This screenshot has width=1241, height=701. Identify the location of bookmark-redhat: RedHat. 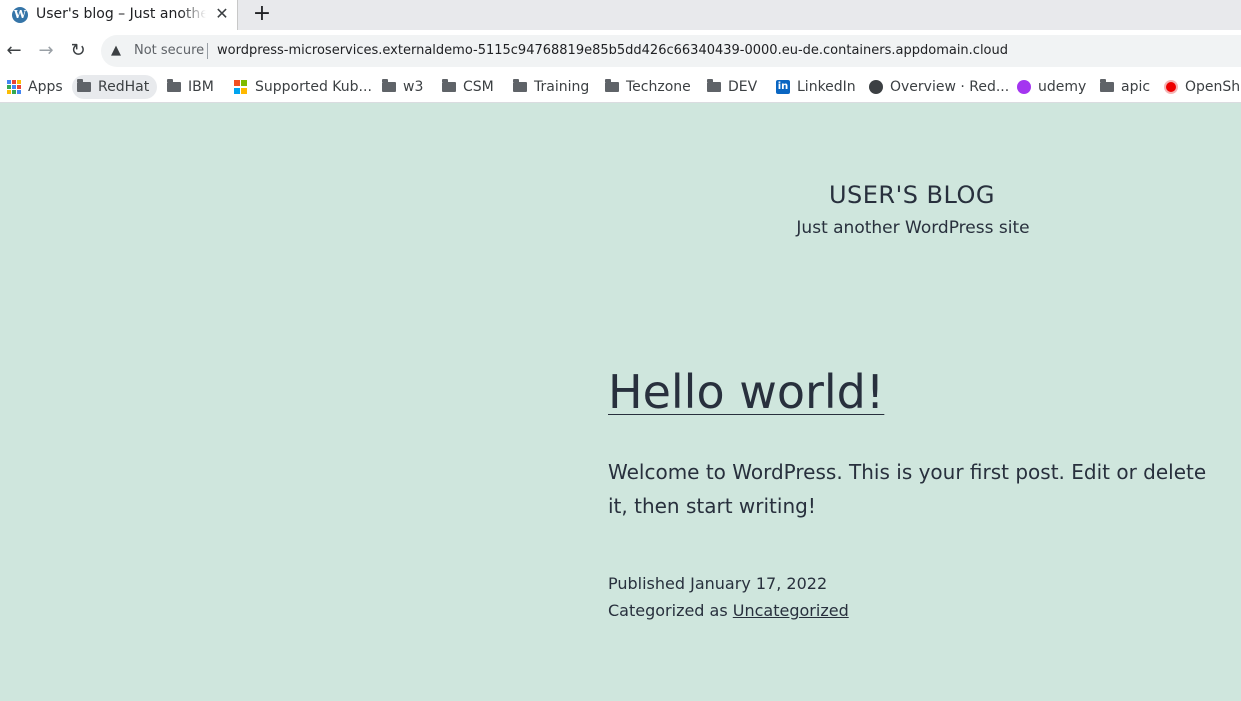
(115, 87).